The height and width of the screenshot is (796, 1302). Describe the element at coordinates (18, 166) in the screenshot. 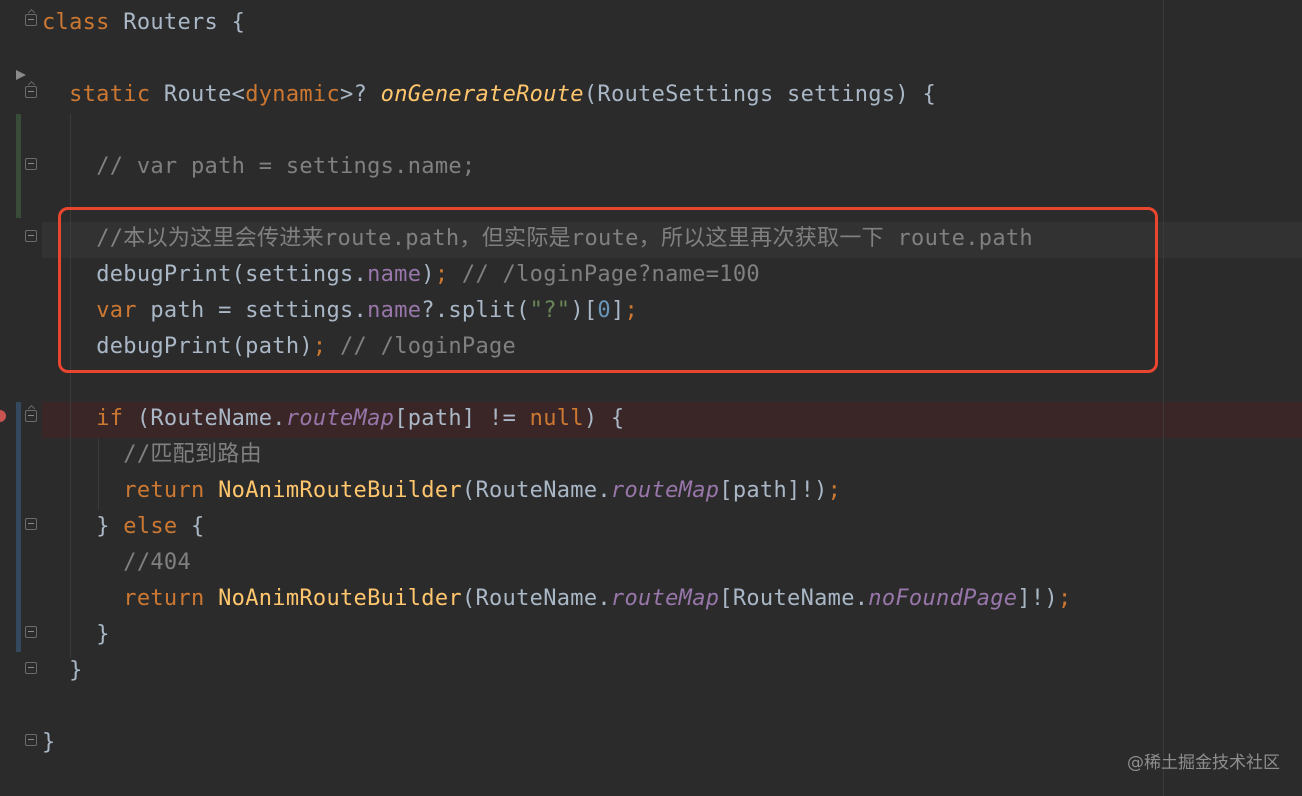

I see `change-marker-added` at that location.